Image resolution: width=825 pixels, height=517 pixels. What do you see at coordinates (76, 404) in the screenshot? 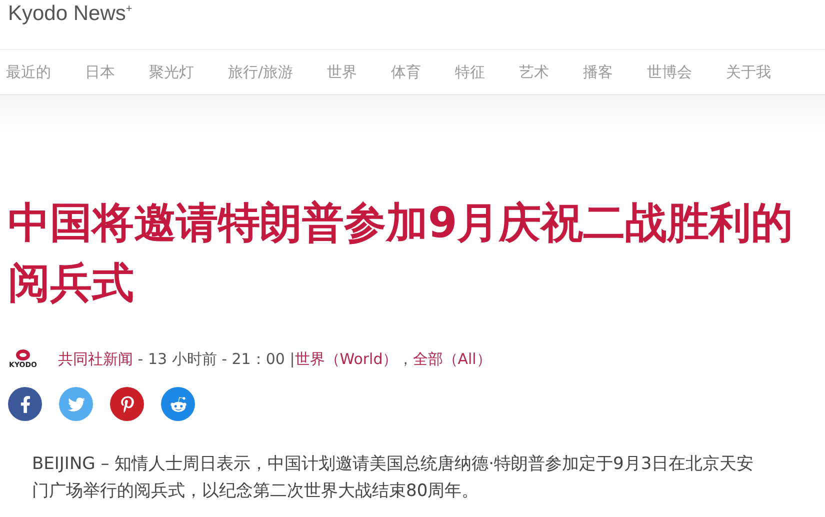
I see `twitter-icon` at bounding box center [76, 404].